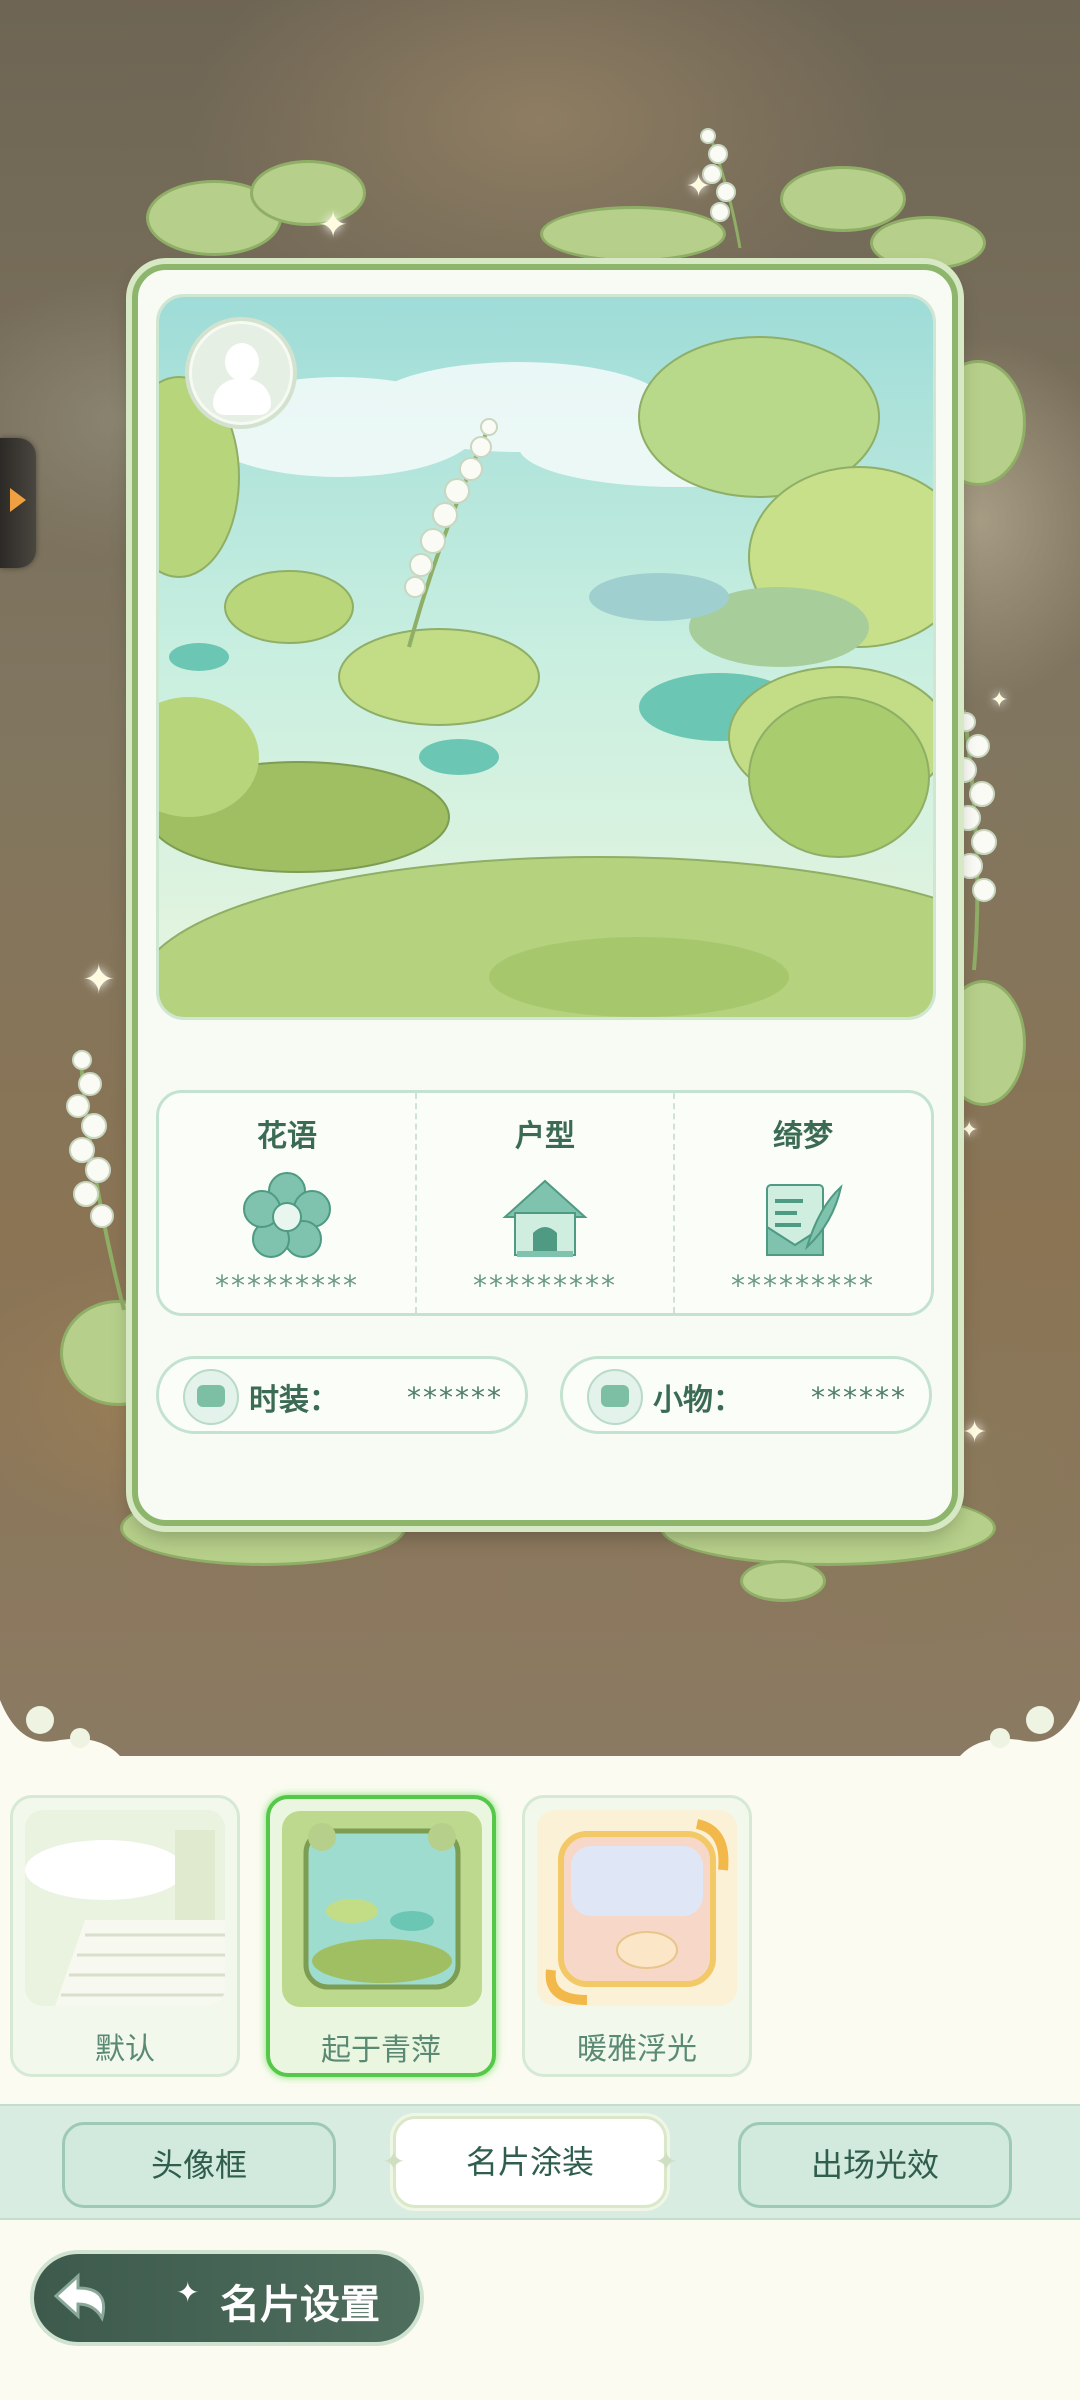  Describe the element at coordinates (615, 1397) in the screenshot. I see `sofa-icon` at that location.